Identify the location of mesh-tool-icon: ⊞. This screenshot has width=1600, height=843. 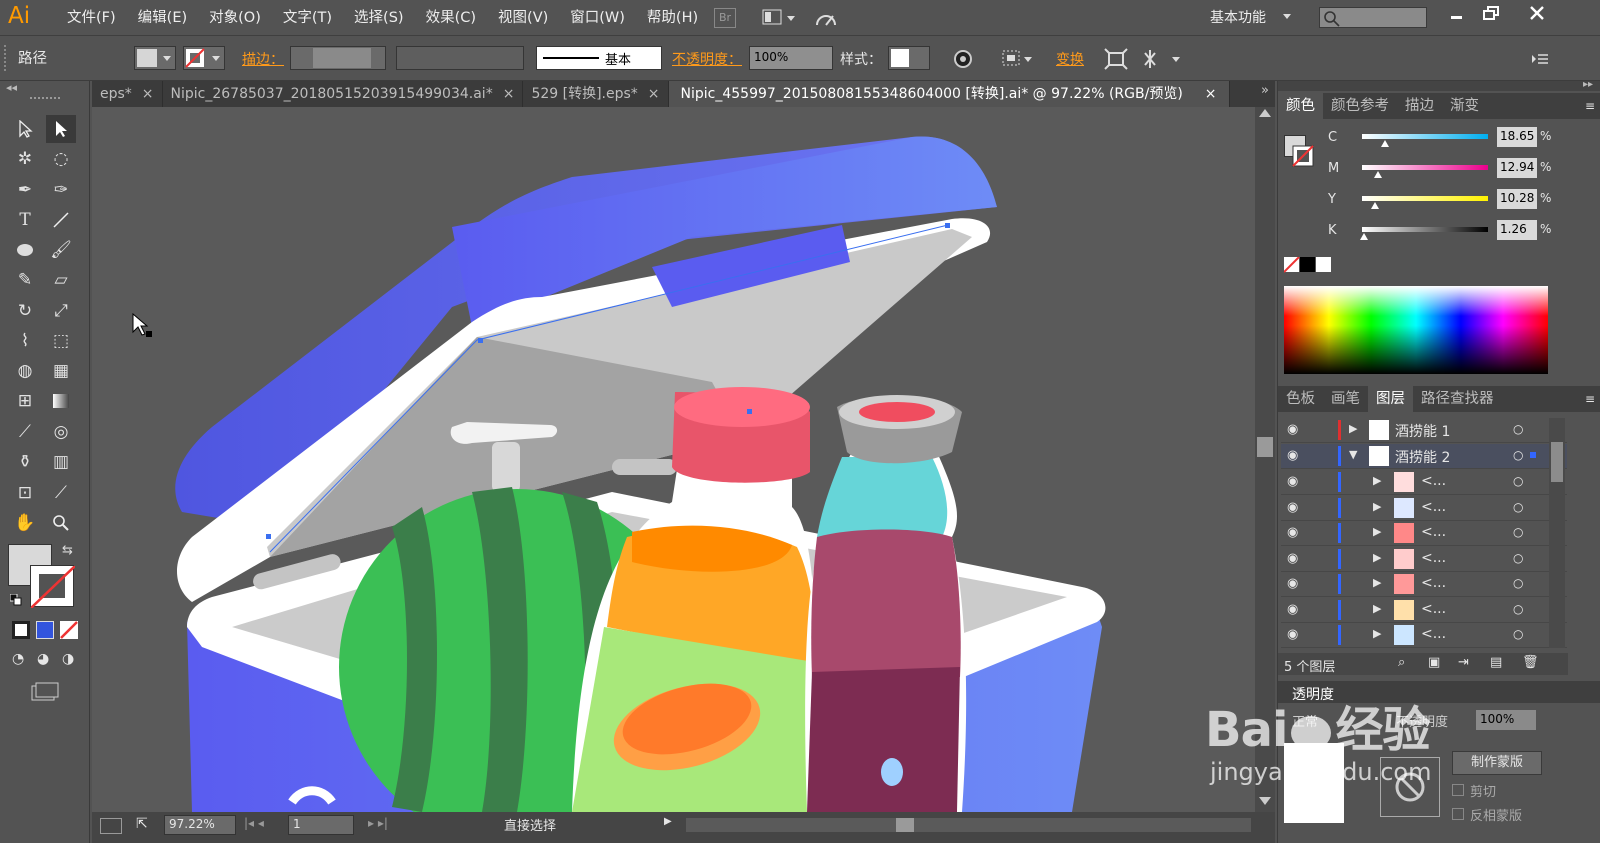
(25, 401).